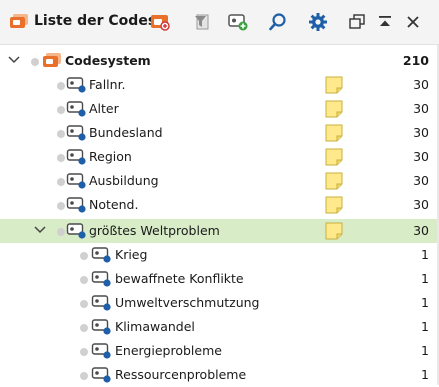 Image resolution: width=439 pixels, height=387 pixels. What do you see at coordinates (219, 61) in the screenshot?
I see `tree-row-root: Codesystem 210` at bounding box center [219, 61].